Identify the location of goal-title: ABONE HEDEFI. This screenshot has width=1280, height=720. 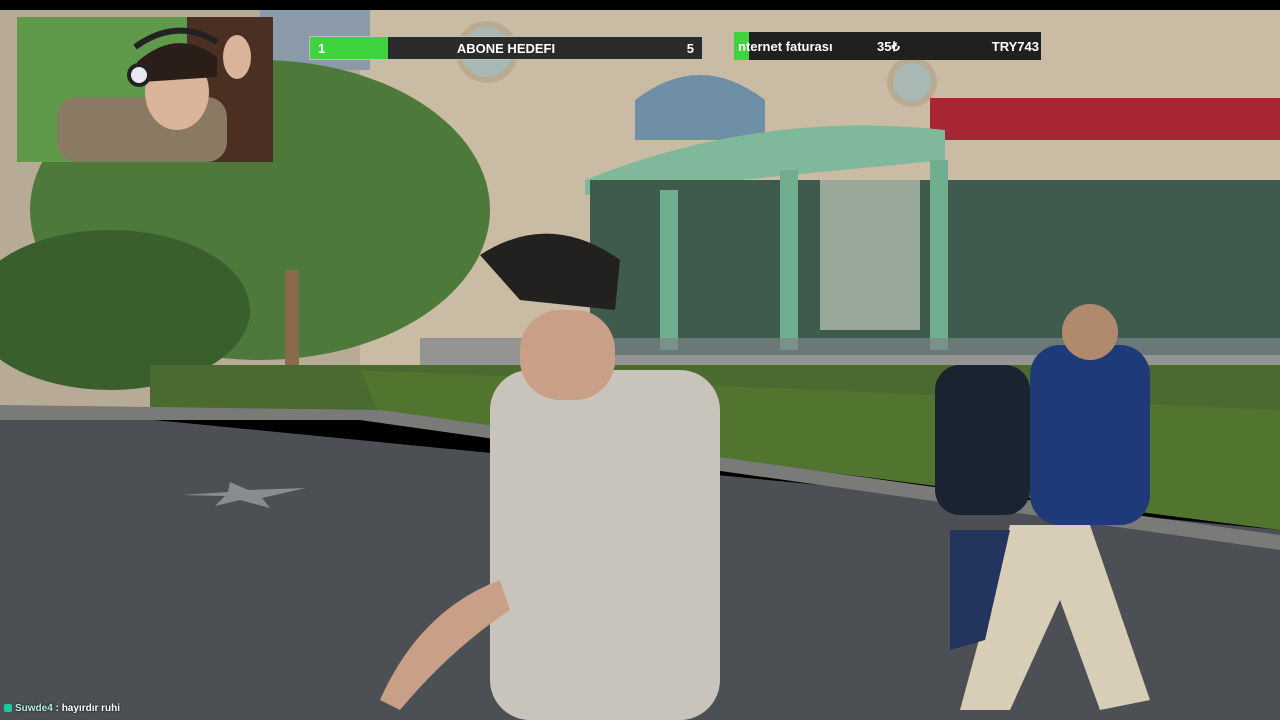
(506, 48).